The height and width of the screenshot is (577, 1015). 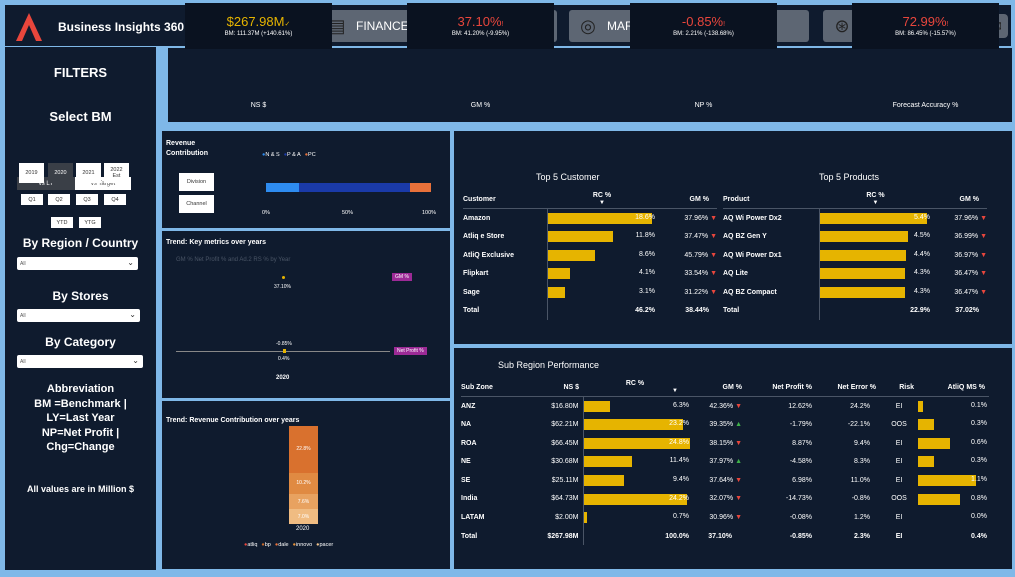 What do you see at coordinates (590, 85) in the screenshot?
I see `kpi-cards-panel` at bounding box center [590, 85].